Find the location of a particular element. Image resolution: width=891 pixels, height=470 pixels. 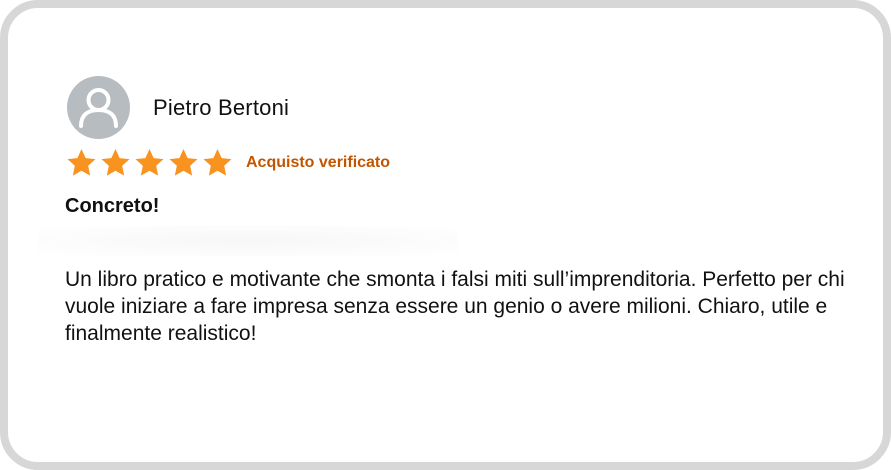

verified-purchase-badge: Acquisto verificato is located at coordinates (318, 162).